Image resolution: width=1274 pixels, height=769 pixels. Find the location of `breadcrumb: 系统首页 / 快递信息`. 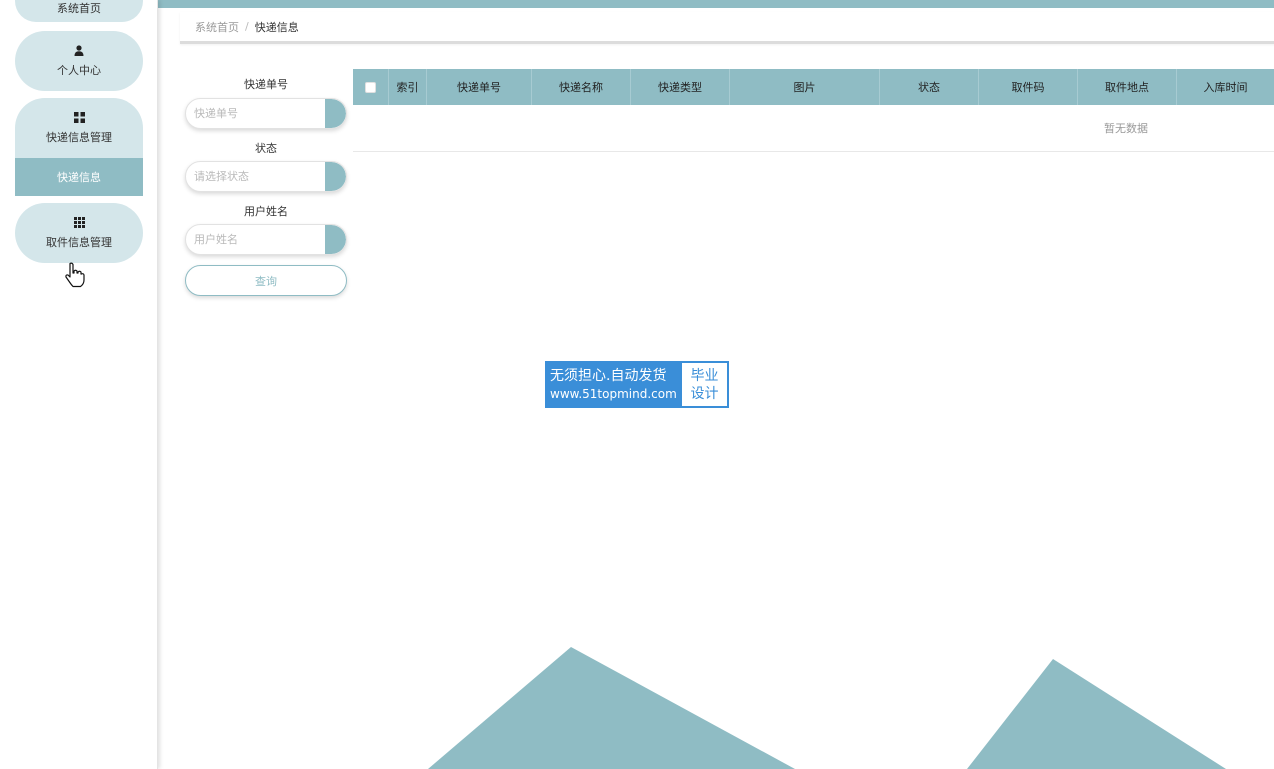

breadcrumb: 系统首页 / 快递信息 is located at coordinates (727, 28).